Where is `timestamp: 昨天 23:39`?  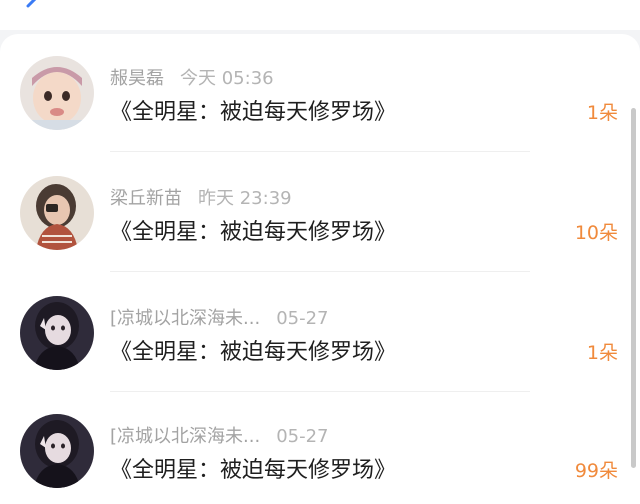 timestamp: 昨天 23:39 is located at coordinates (245, 198).